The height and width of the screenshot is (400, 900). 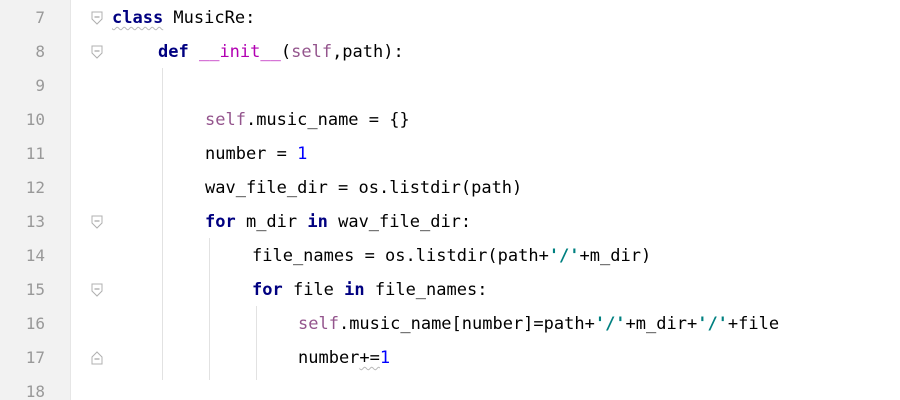 What do you see at coordinates (173, 52) in the screenshot?
I see `keyword-def: def` at bounding box center [173, 52].